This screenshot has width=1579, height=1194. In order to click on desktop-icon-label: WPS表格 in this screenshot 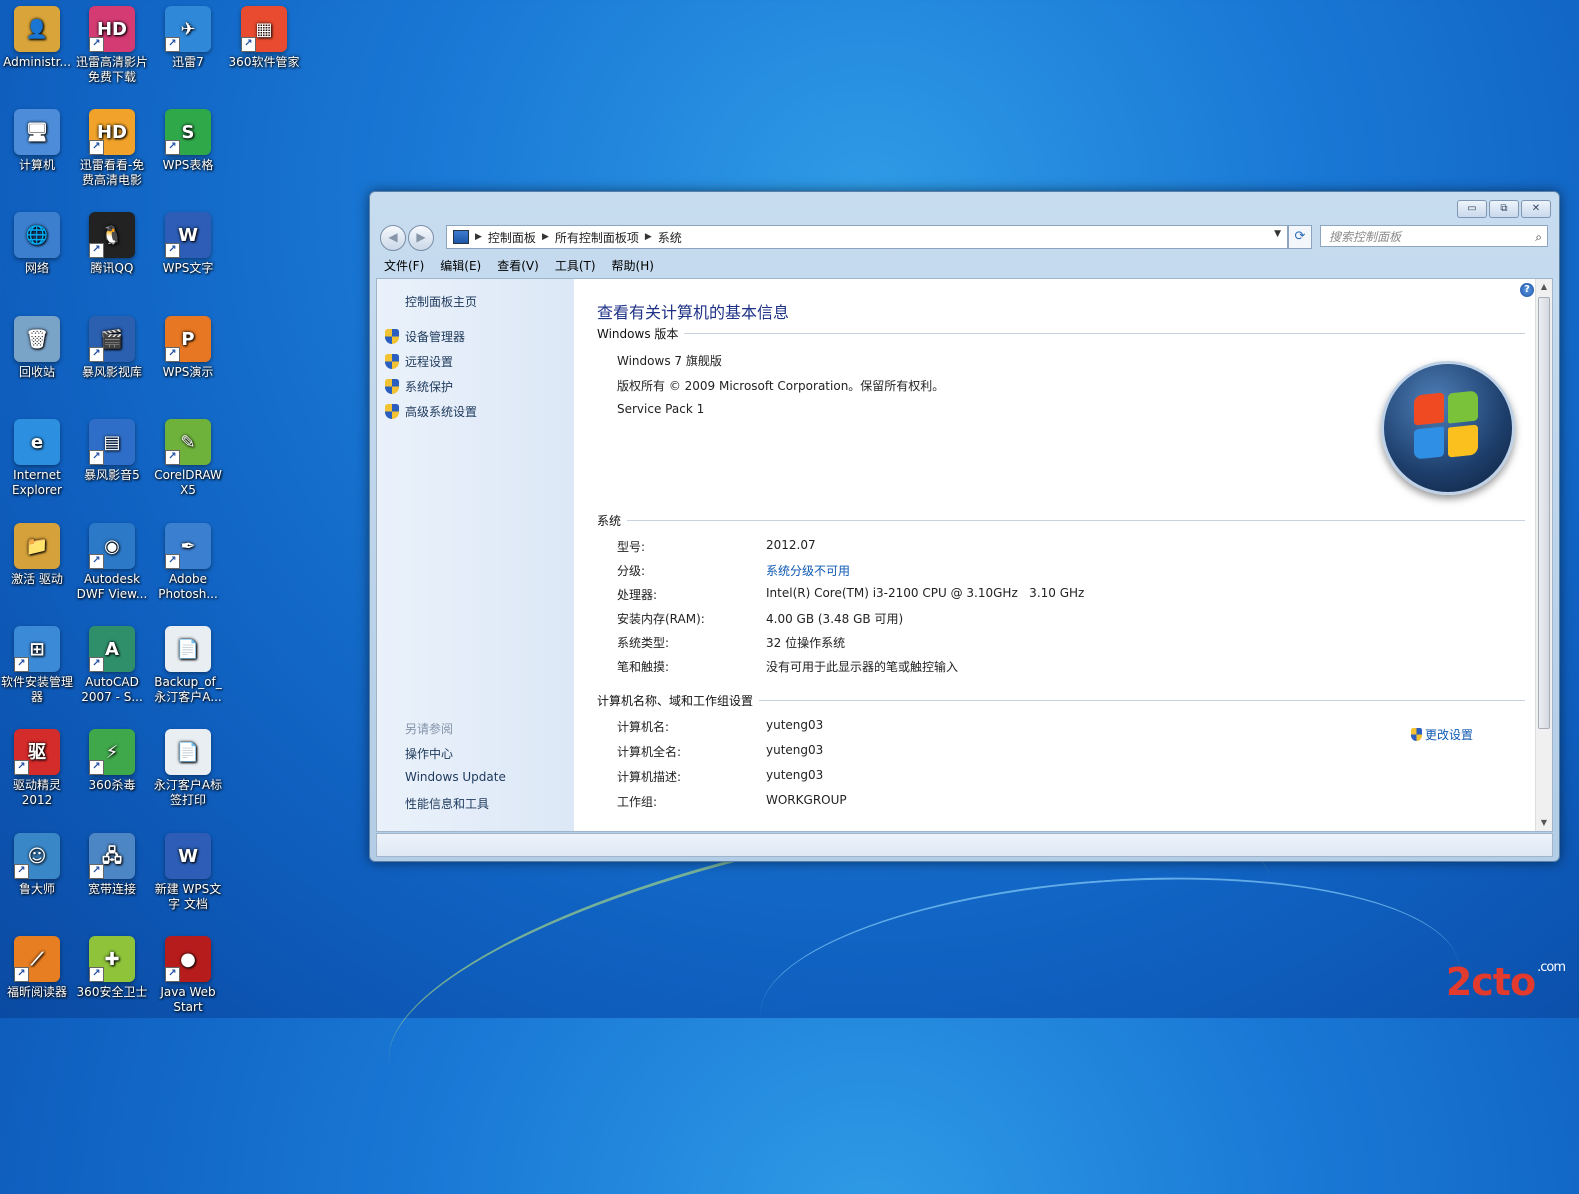, I will do `click(188, 165)`.